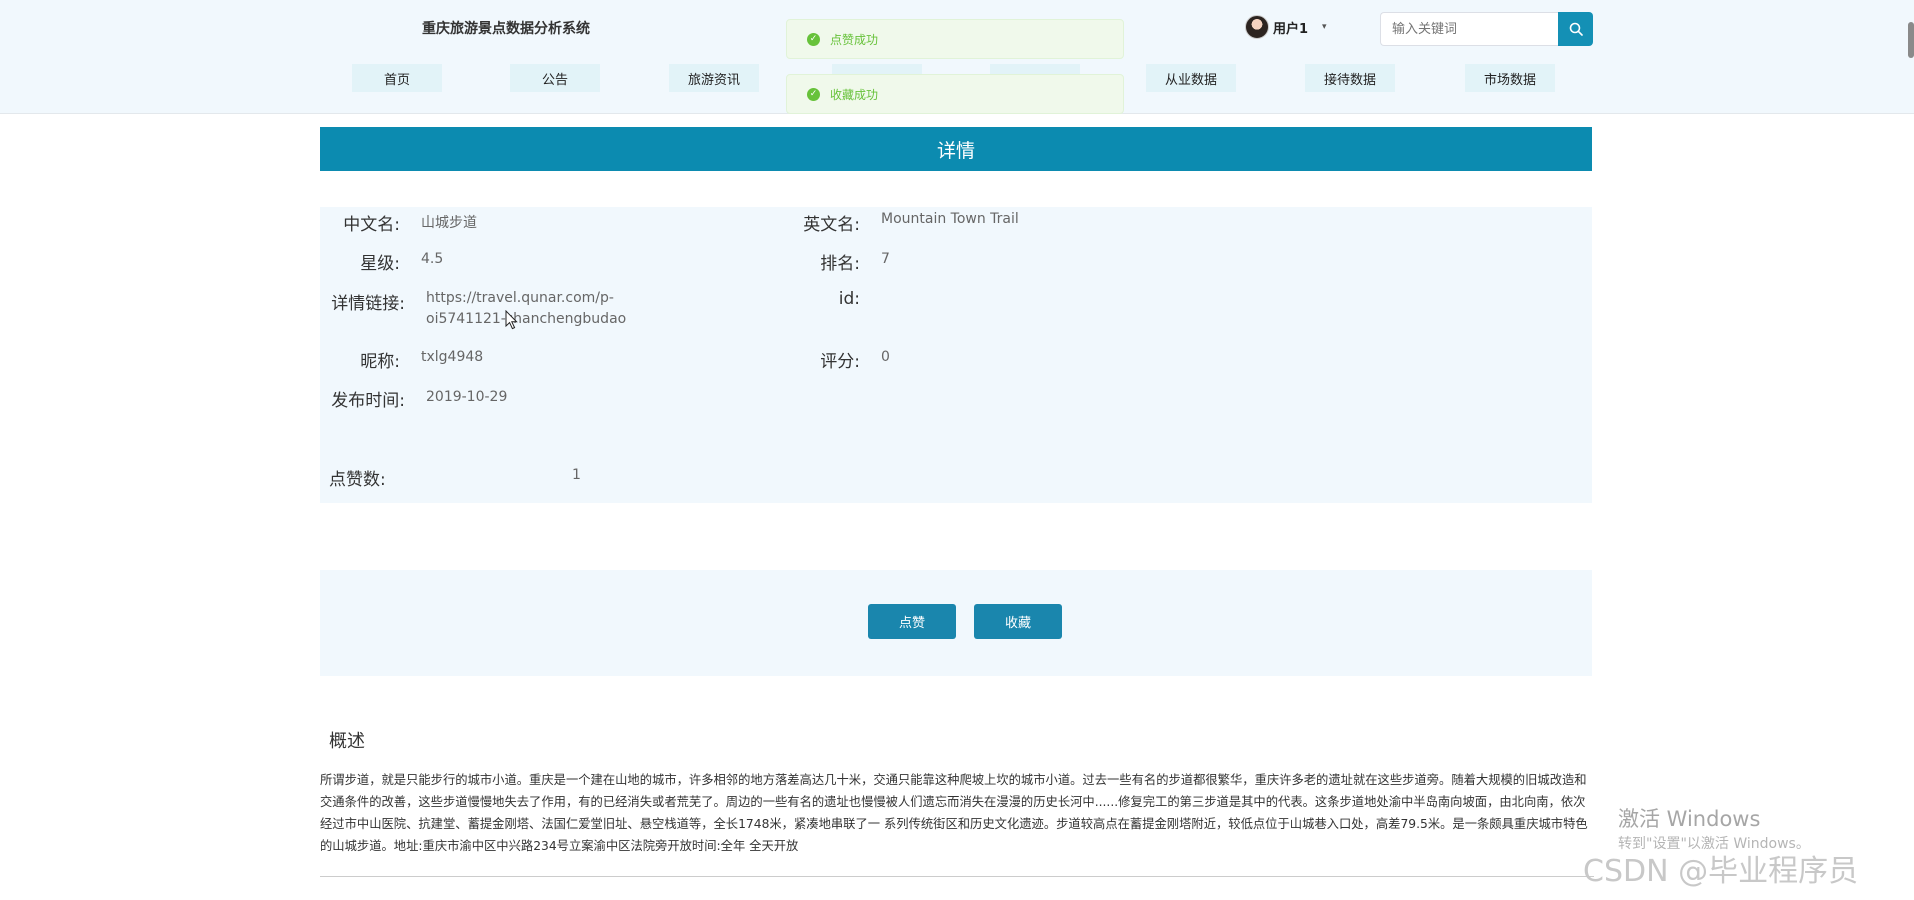 The image size is (1914, 900). I want to click on user-name: 用户1, so click(1290, 27).